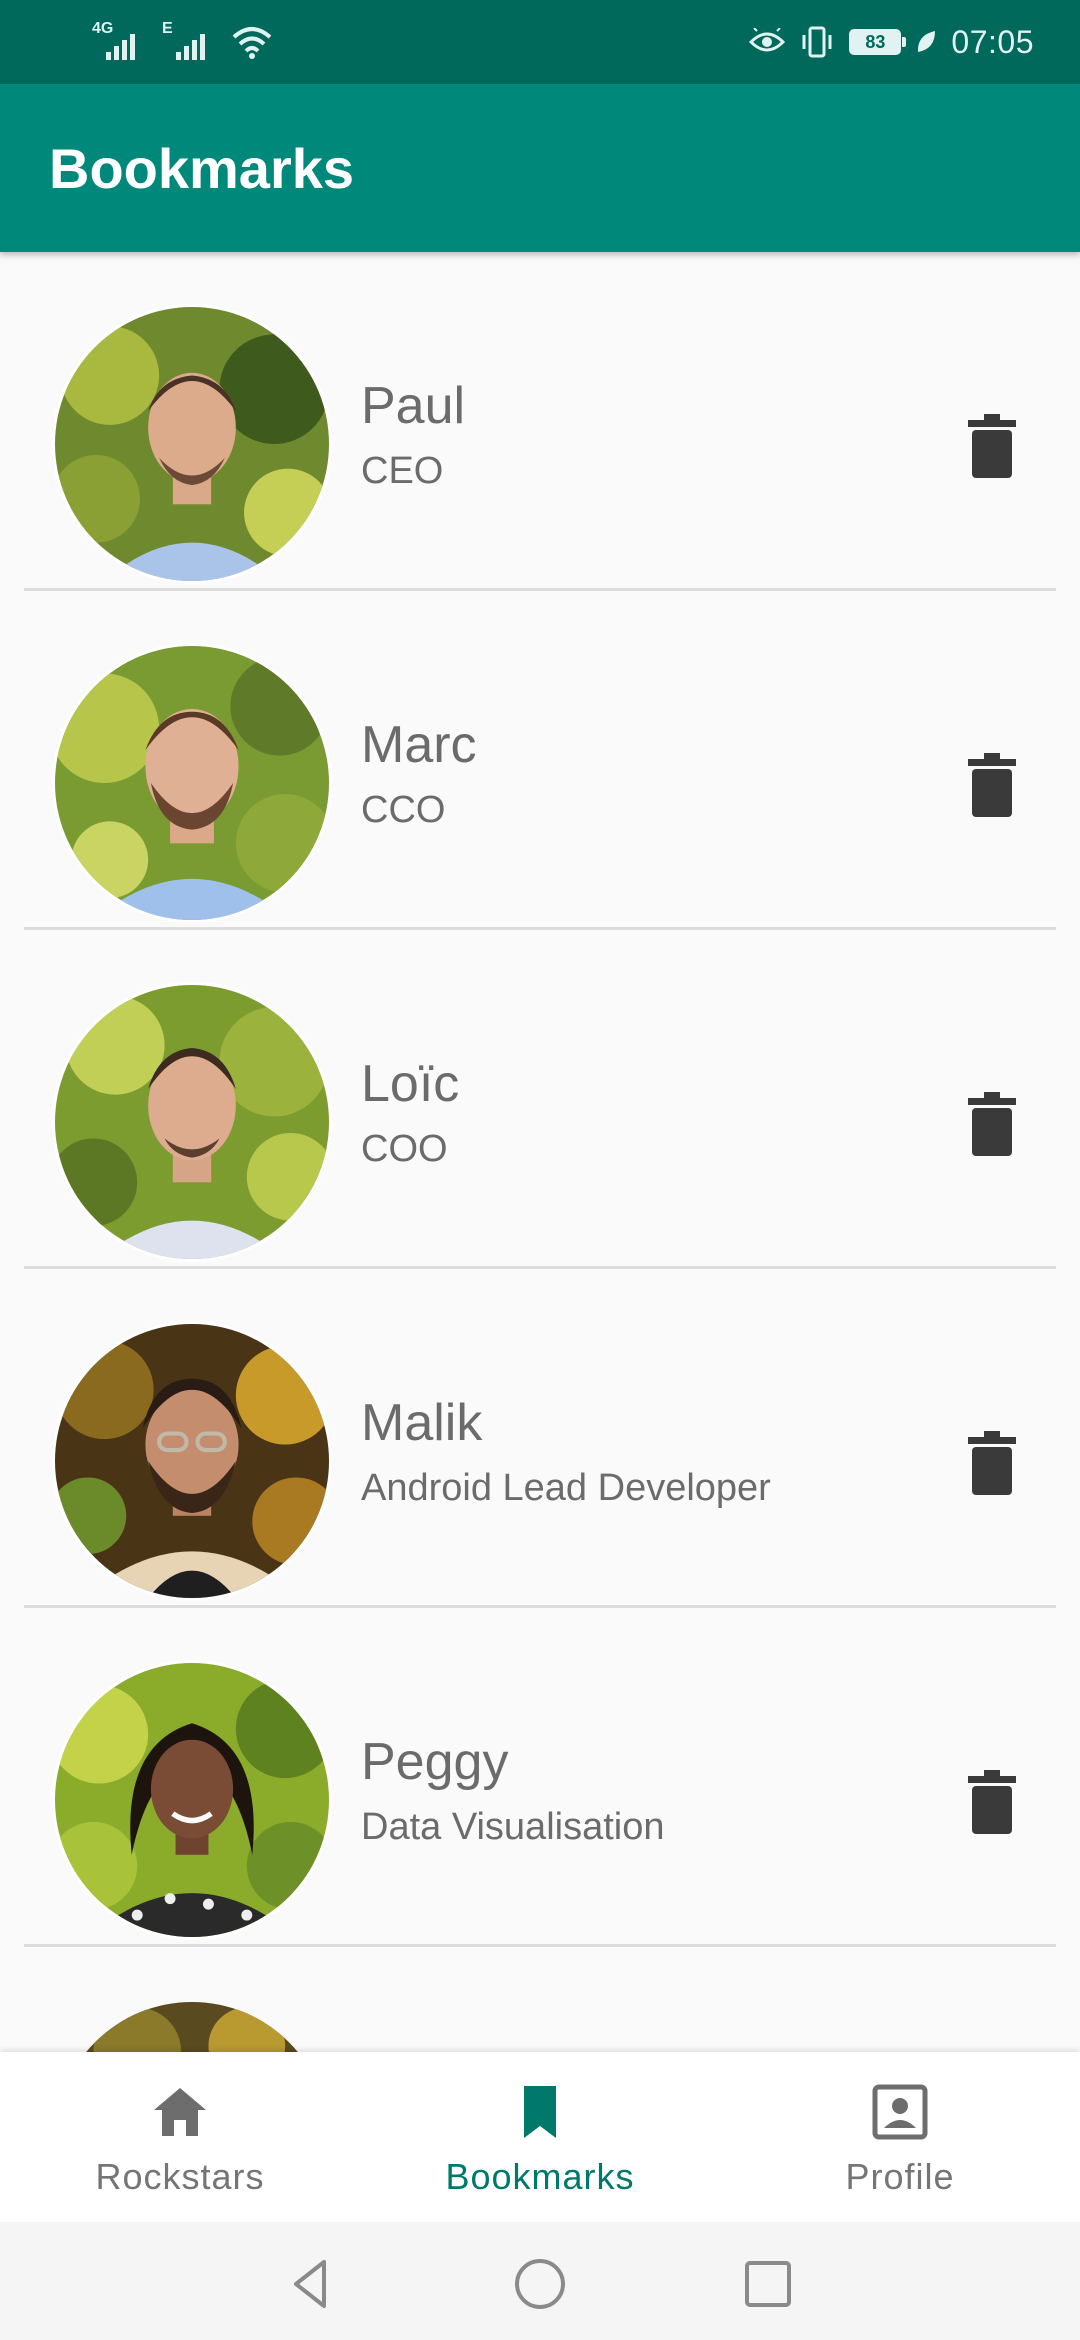  What do you see at coordinates (188, 41) in the screenshot?
I see `sim2-signal-icon: E` at bounding box center [188, 41].